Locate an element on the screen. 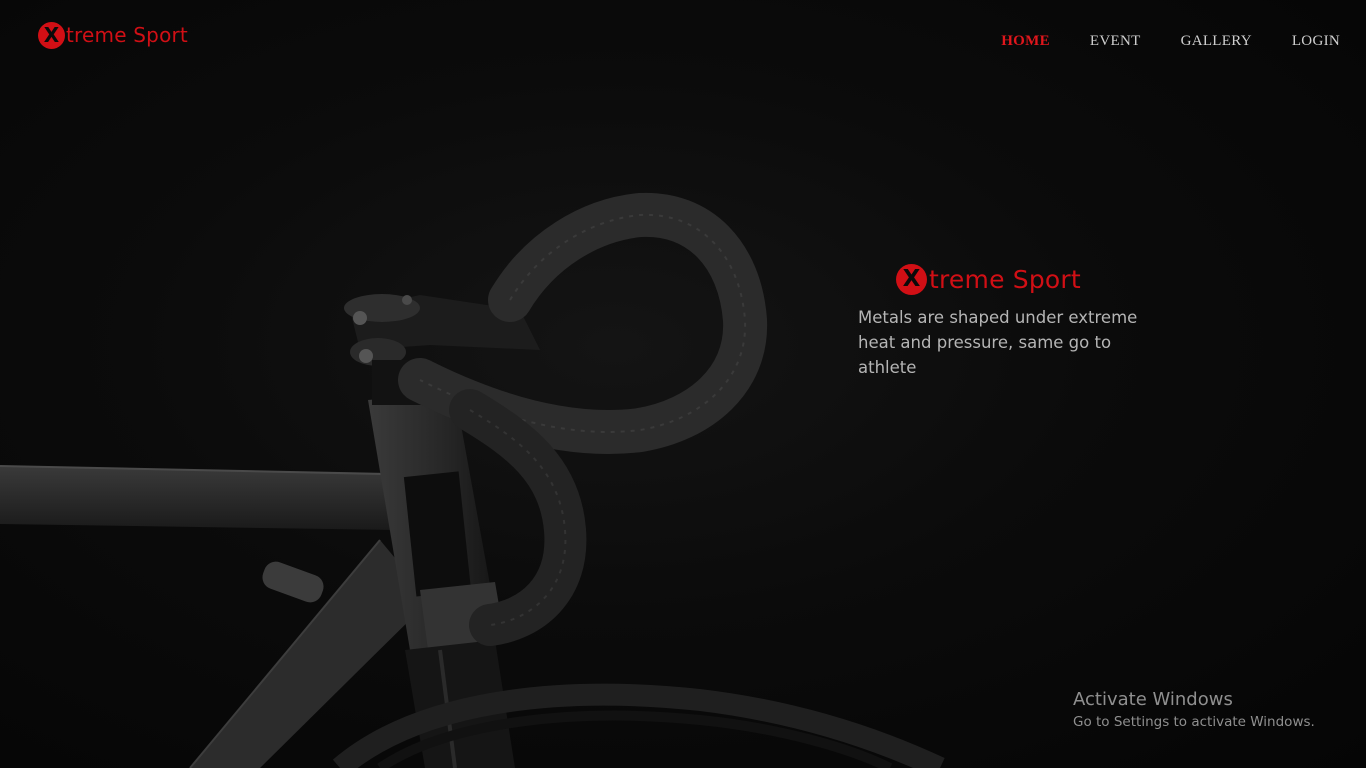 This screenshot has width=1366, height=768. main-nav: HOME EVENT GALLERY LOGIN is located at coordinates (1170, 41).